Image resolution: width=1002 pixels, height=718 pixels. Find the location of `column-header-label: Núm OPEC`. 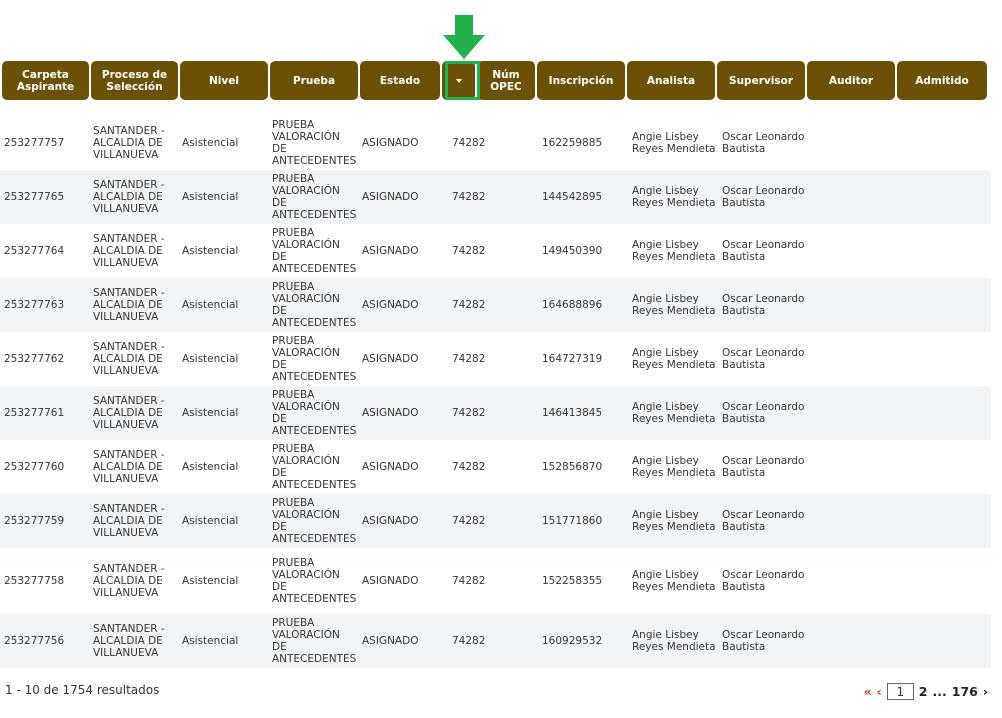

column-header-label: Núm OPEC is located at coordinates (506, 80).